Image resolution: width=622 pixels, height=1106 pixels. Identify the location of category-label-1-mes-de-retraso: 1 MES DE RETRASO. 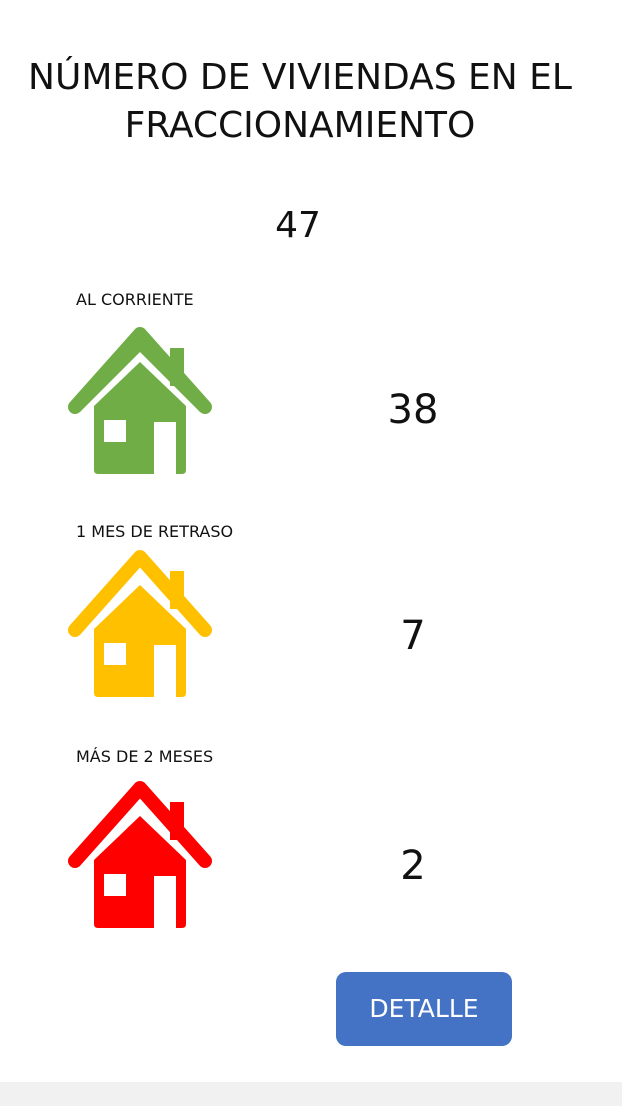
(155, 531).